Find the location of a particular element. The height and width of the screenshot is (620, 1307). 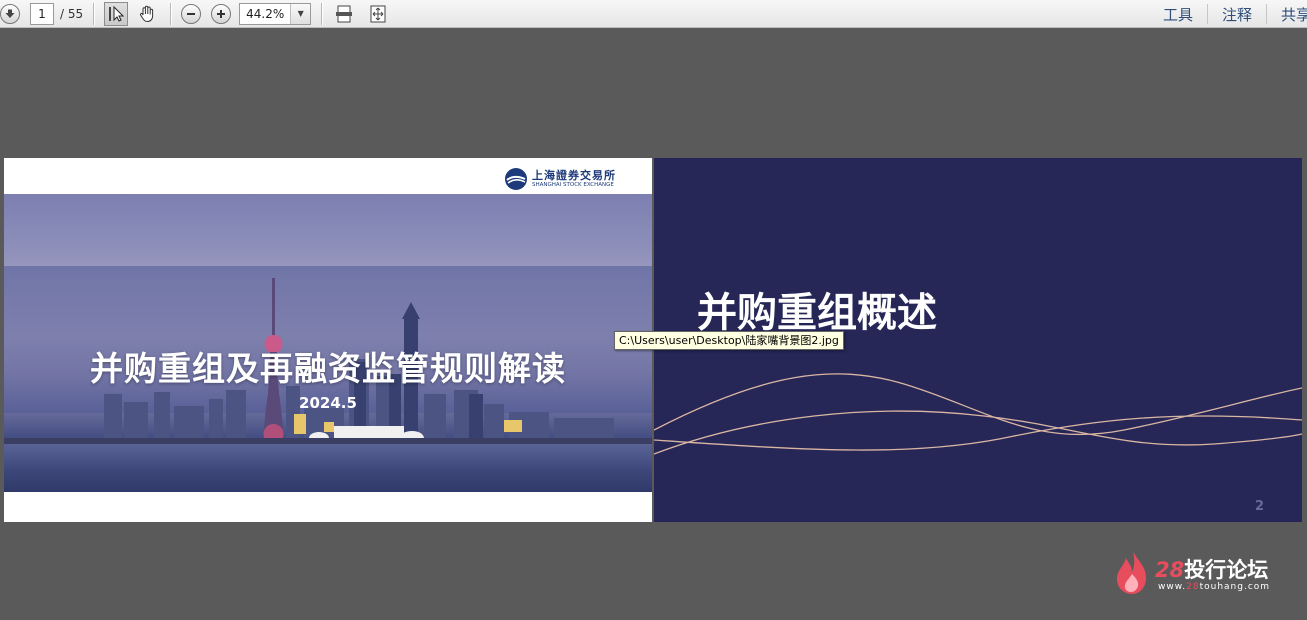

right-menu: 工具 注释 共享 is located at coordinates (1228, 14).